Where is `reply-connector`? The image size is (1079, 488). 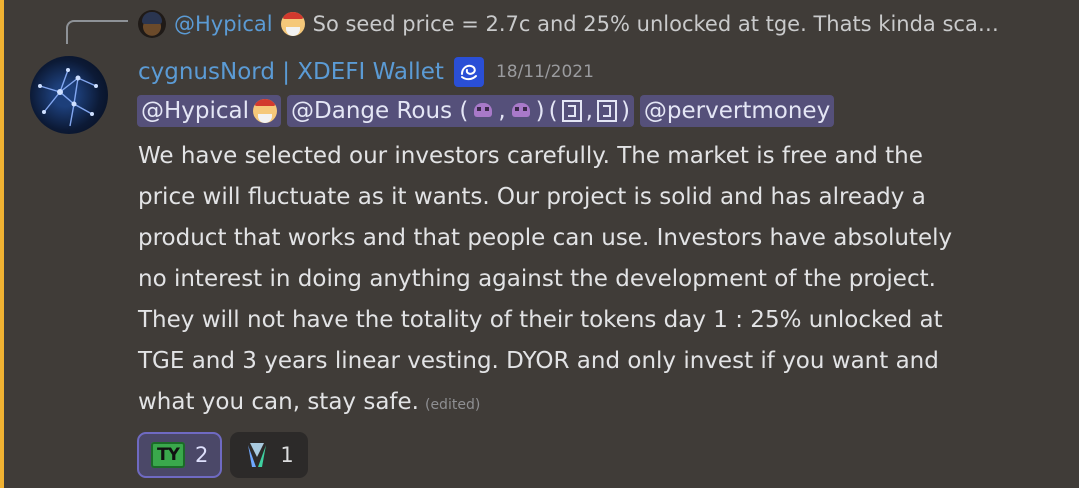 reply-connector is located at coordinates (97, 32).